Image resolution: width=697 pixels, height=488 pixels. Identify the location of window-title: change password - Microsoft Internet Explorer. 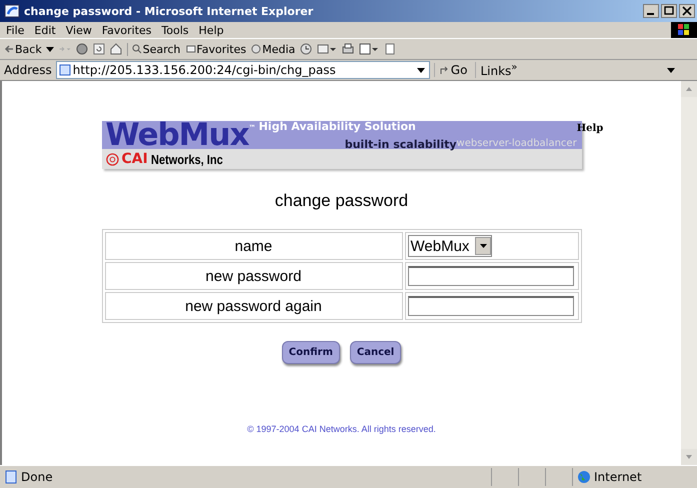
(169, 11).